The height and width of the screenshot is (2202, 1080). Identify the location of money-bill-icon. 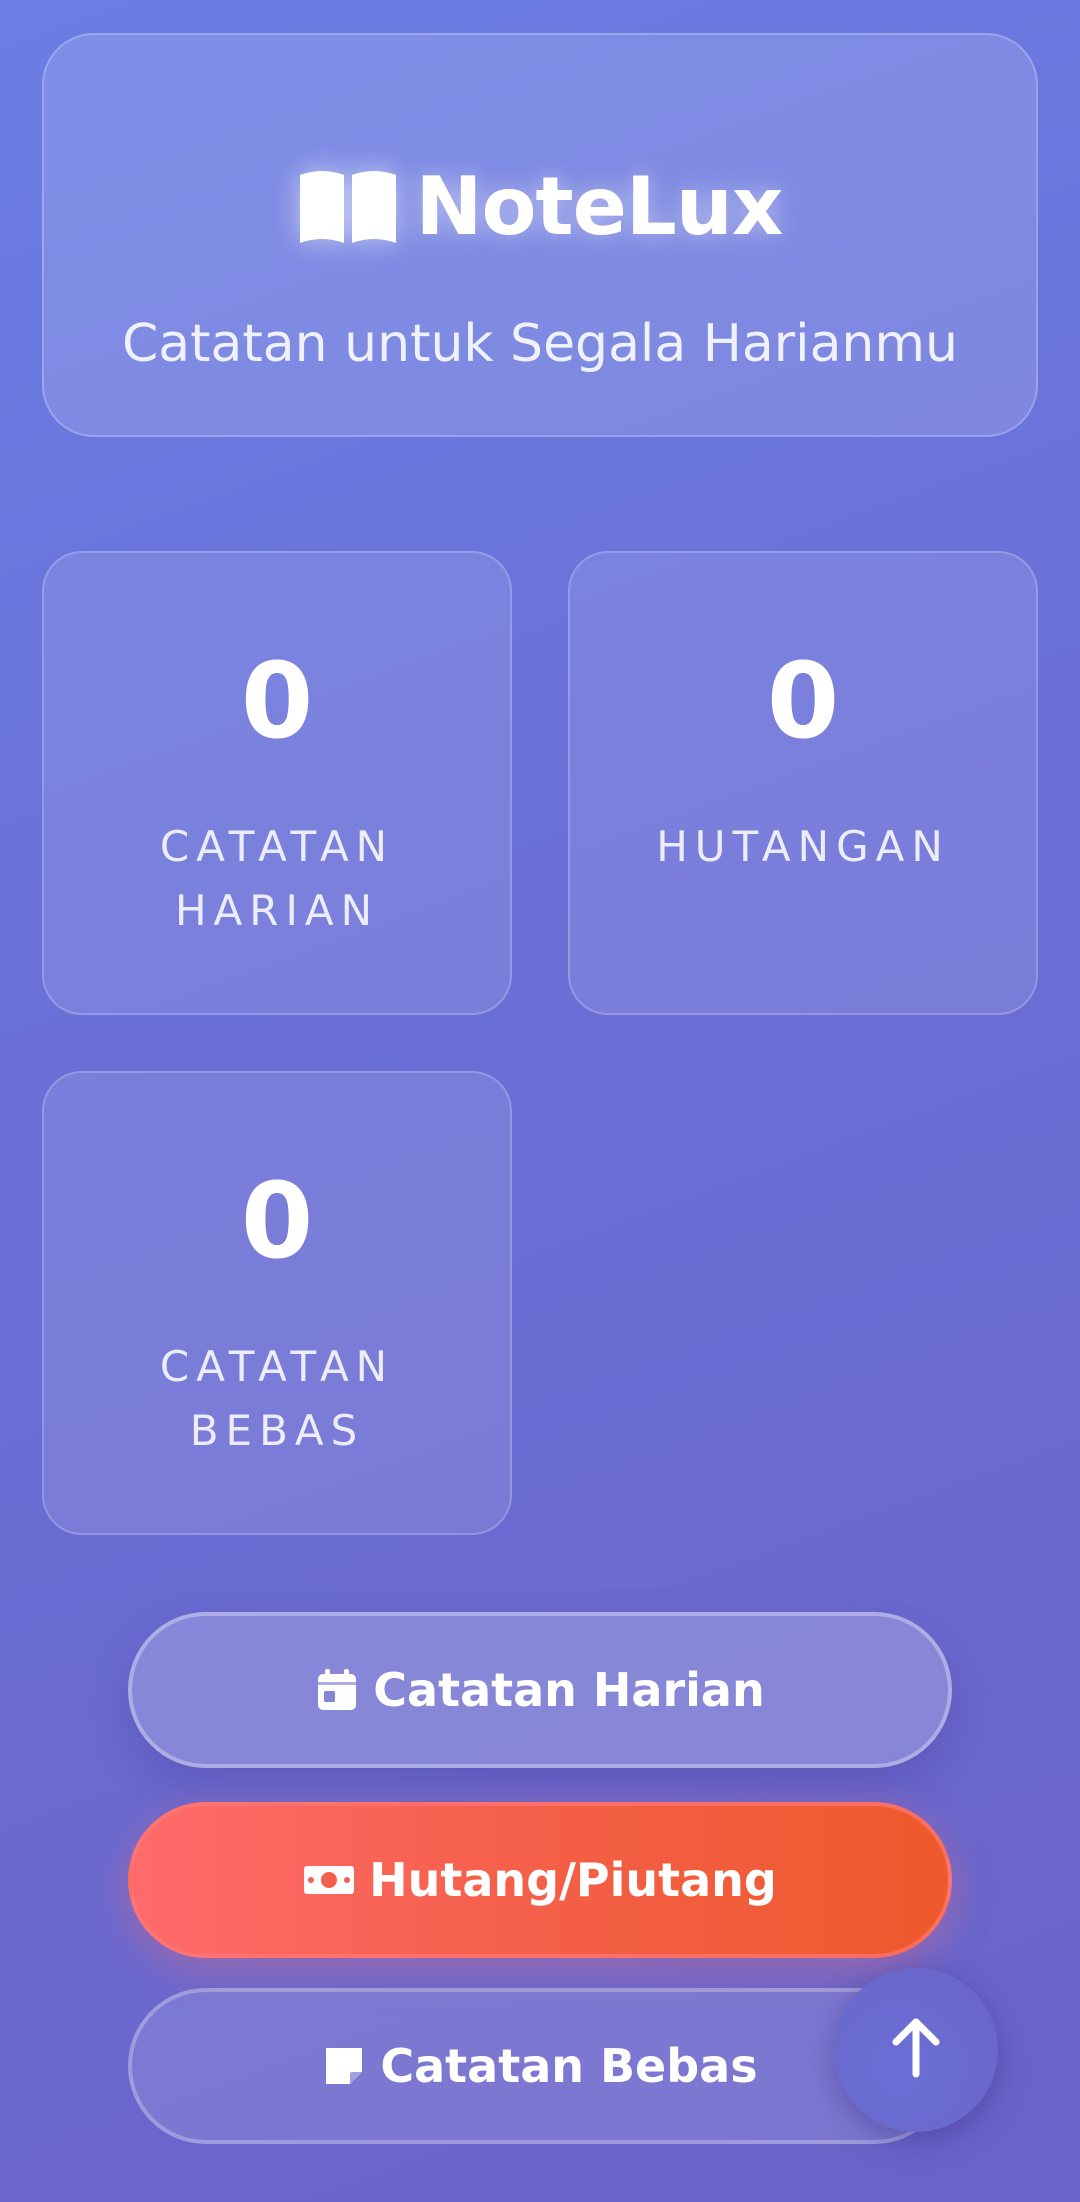
(329, 1880).